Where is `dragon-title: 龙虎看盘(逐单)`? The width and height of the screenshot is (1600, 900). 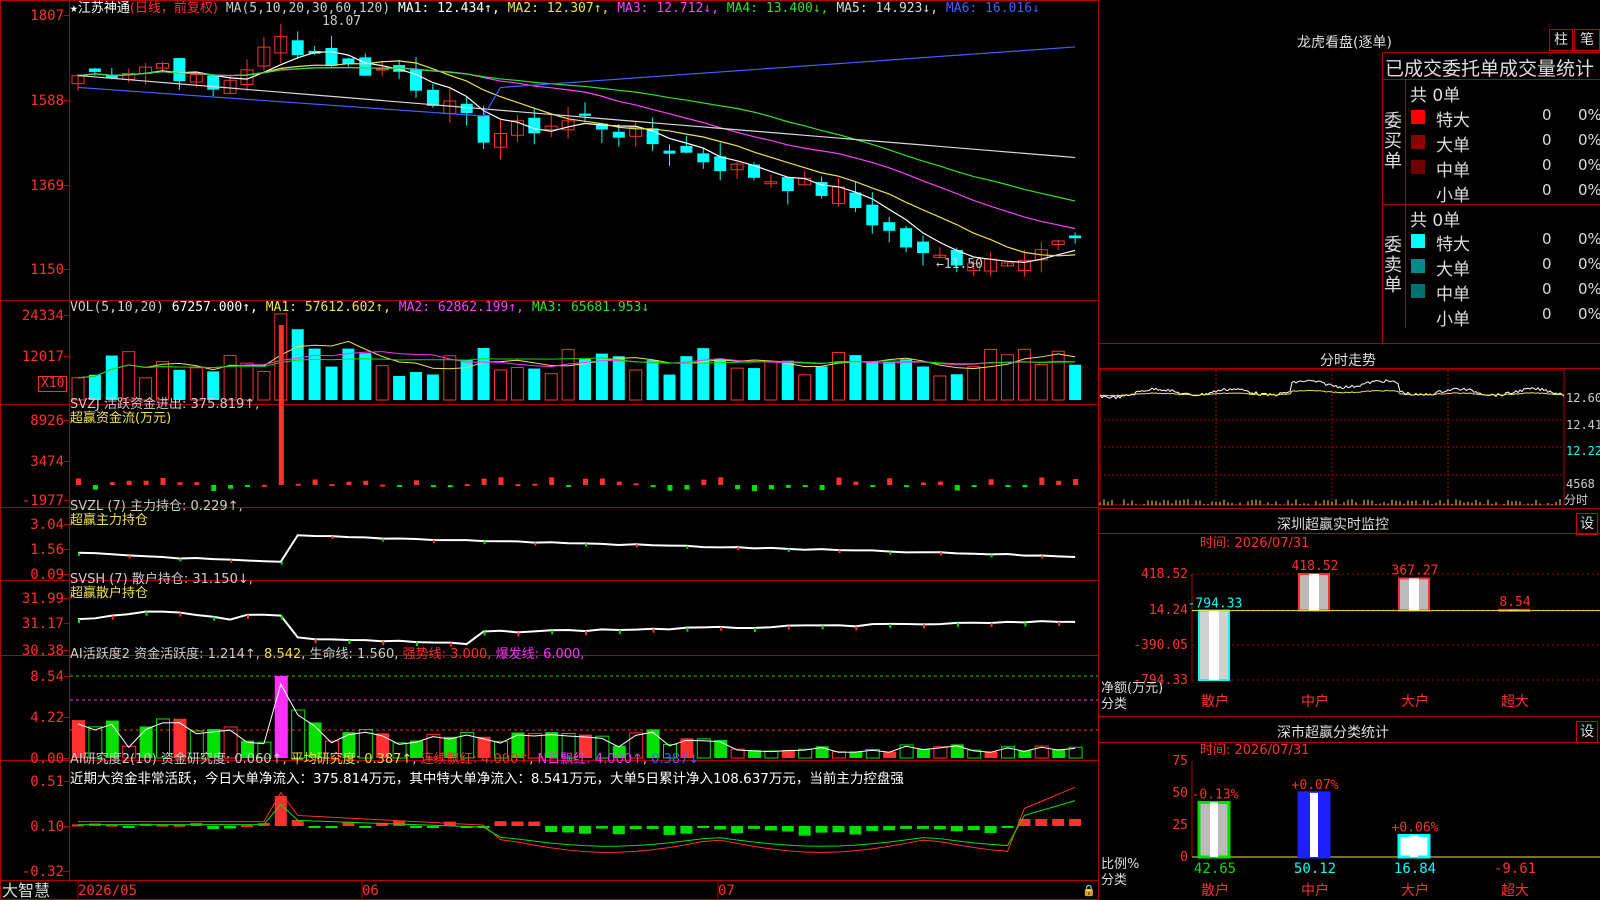
dragon-title: 龙虎看盘(逐单) is located at coordinates (1344, 43).